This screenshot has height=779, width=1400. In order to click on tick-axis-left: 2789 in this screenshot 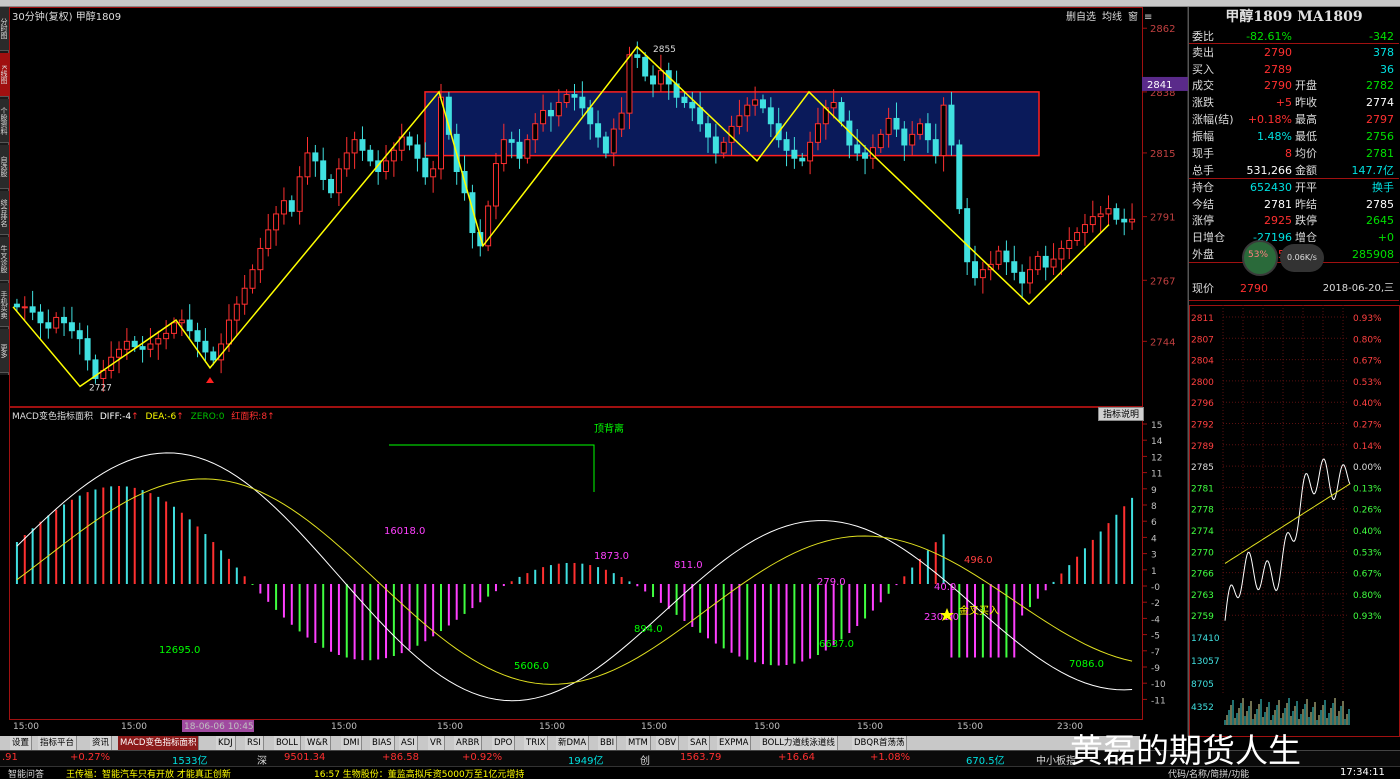, I will do `click(1202, 447)`.